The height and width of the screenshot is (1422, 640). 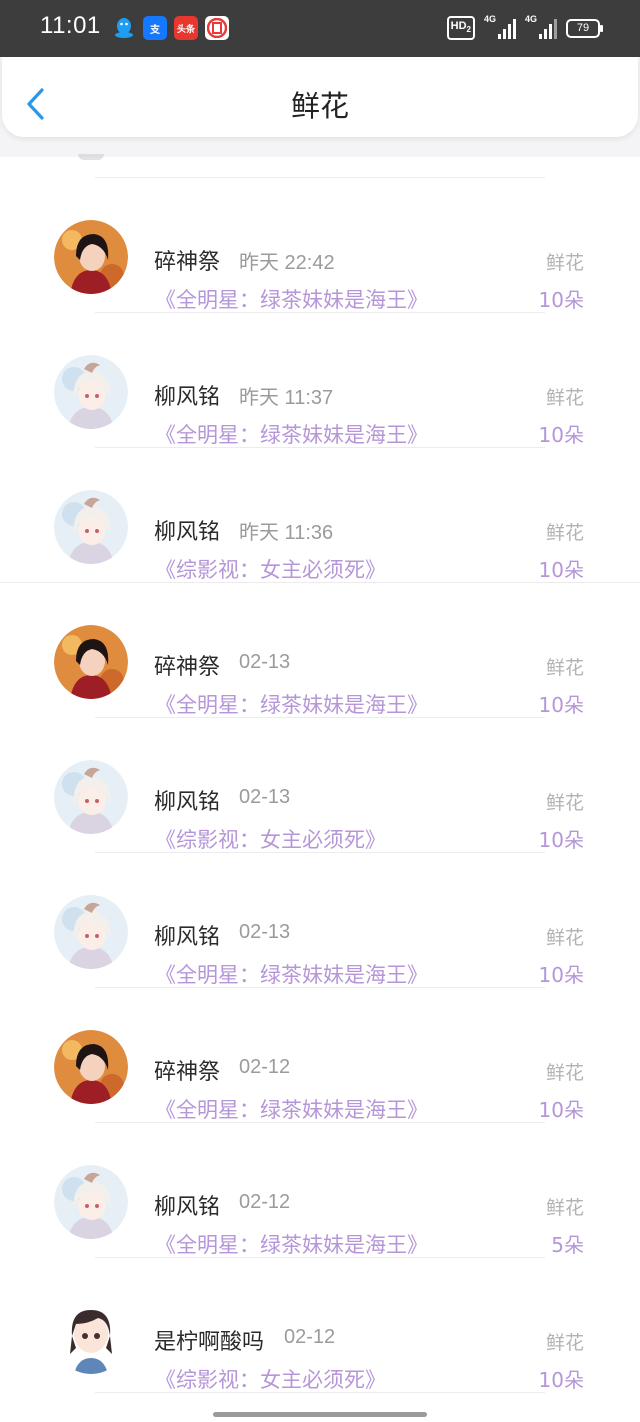 I want to click on page-title: 鲜花, so click(x=319, y=106).